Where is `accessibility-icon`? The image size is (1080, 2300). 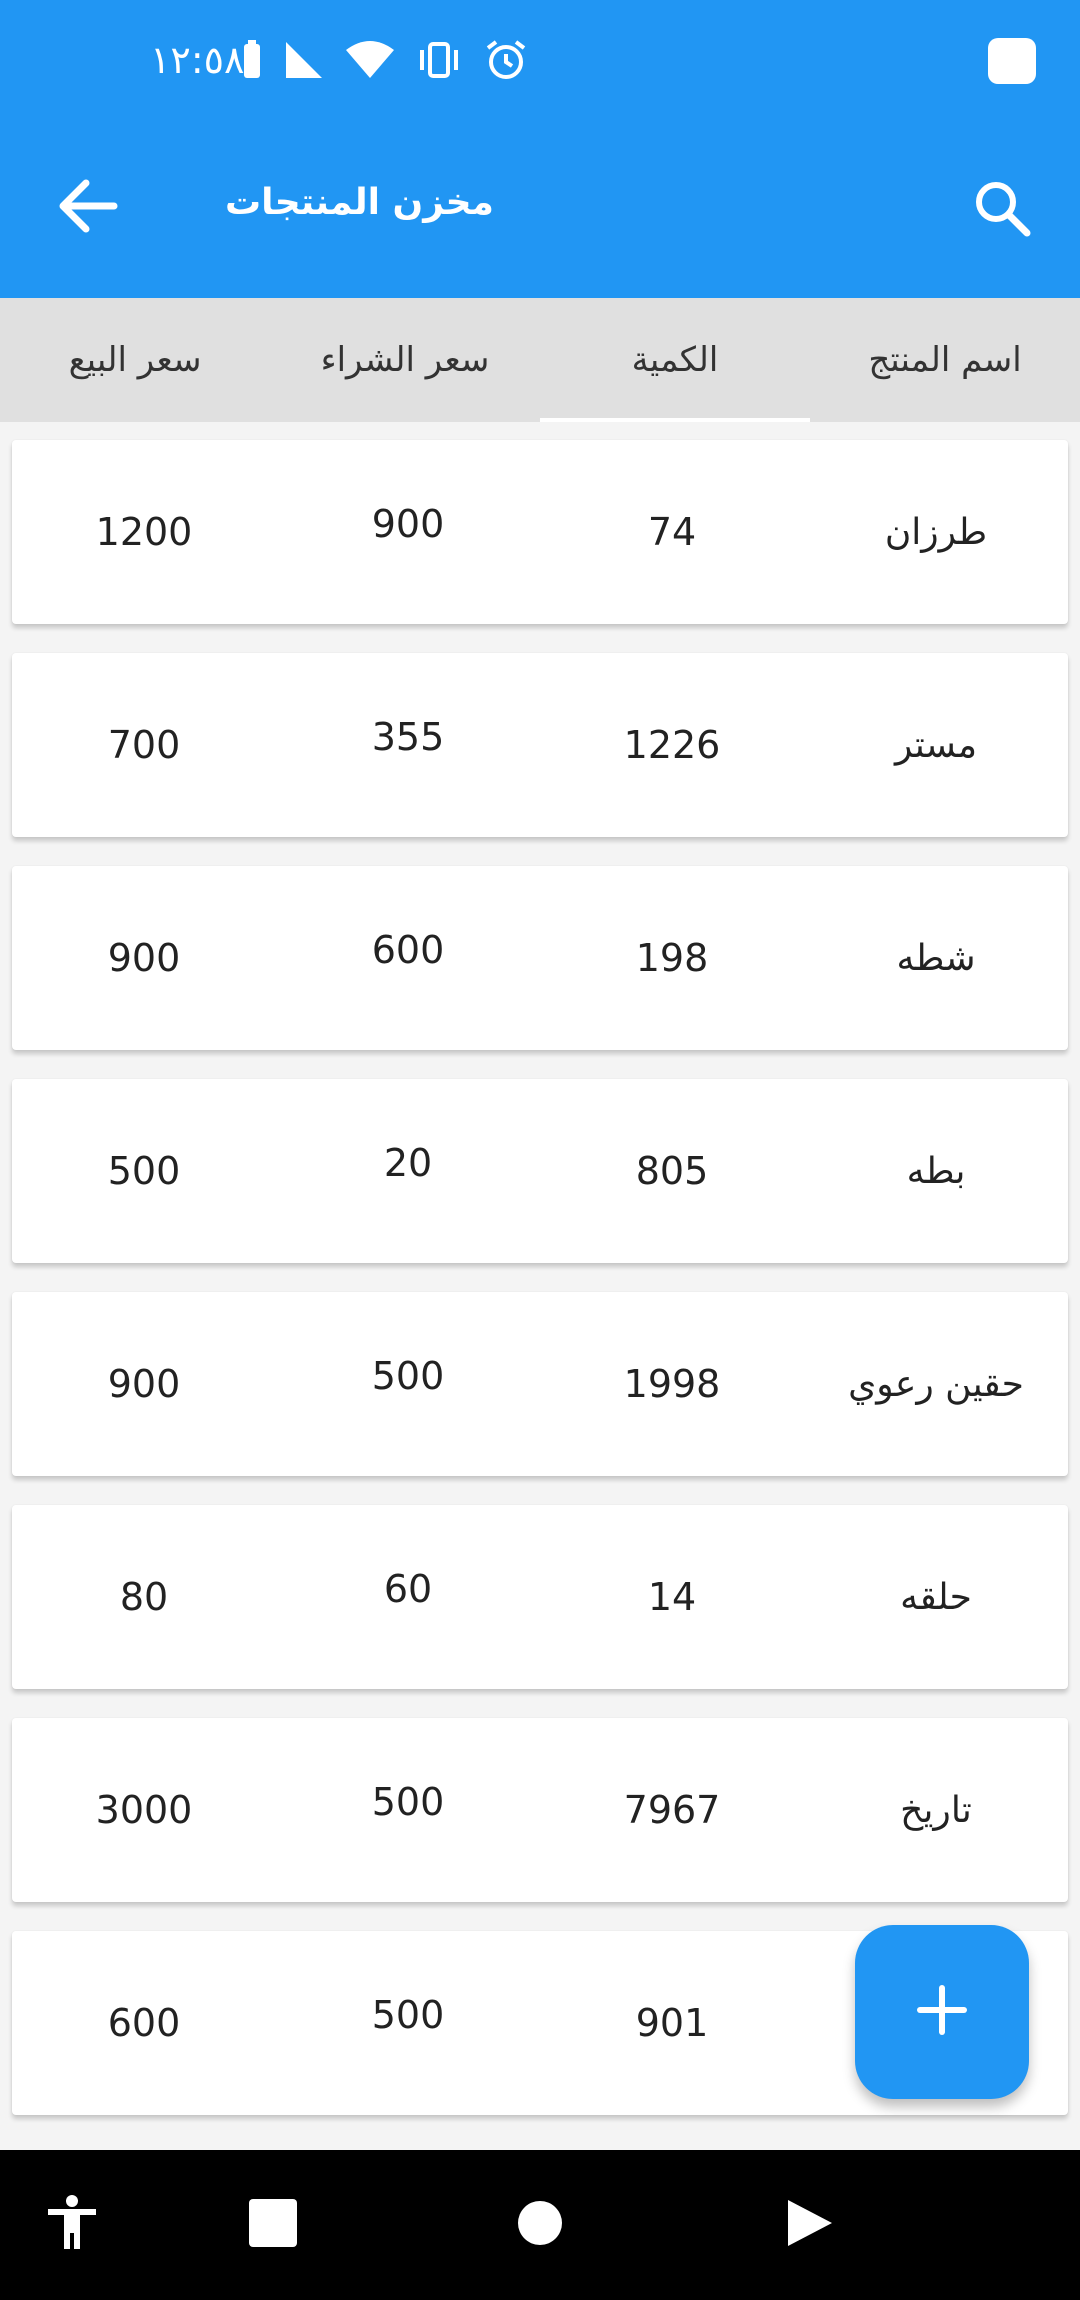 accessibility-icon is located at coordinates (72, 2225).